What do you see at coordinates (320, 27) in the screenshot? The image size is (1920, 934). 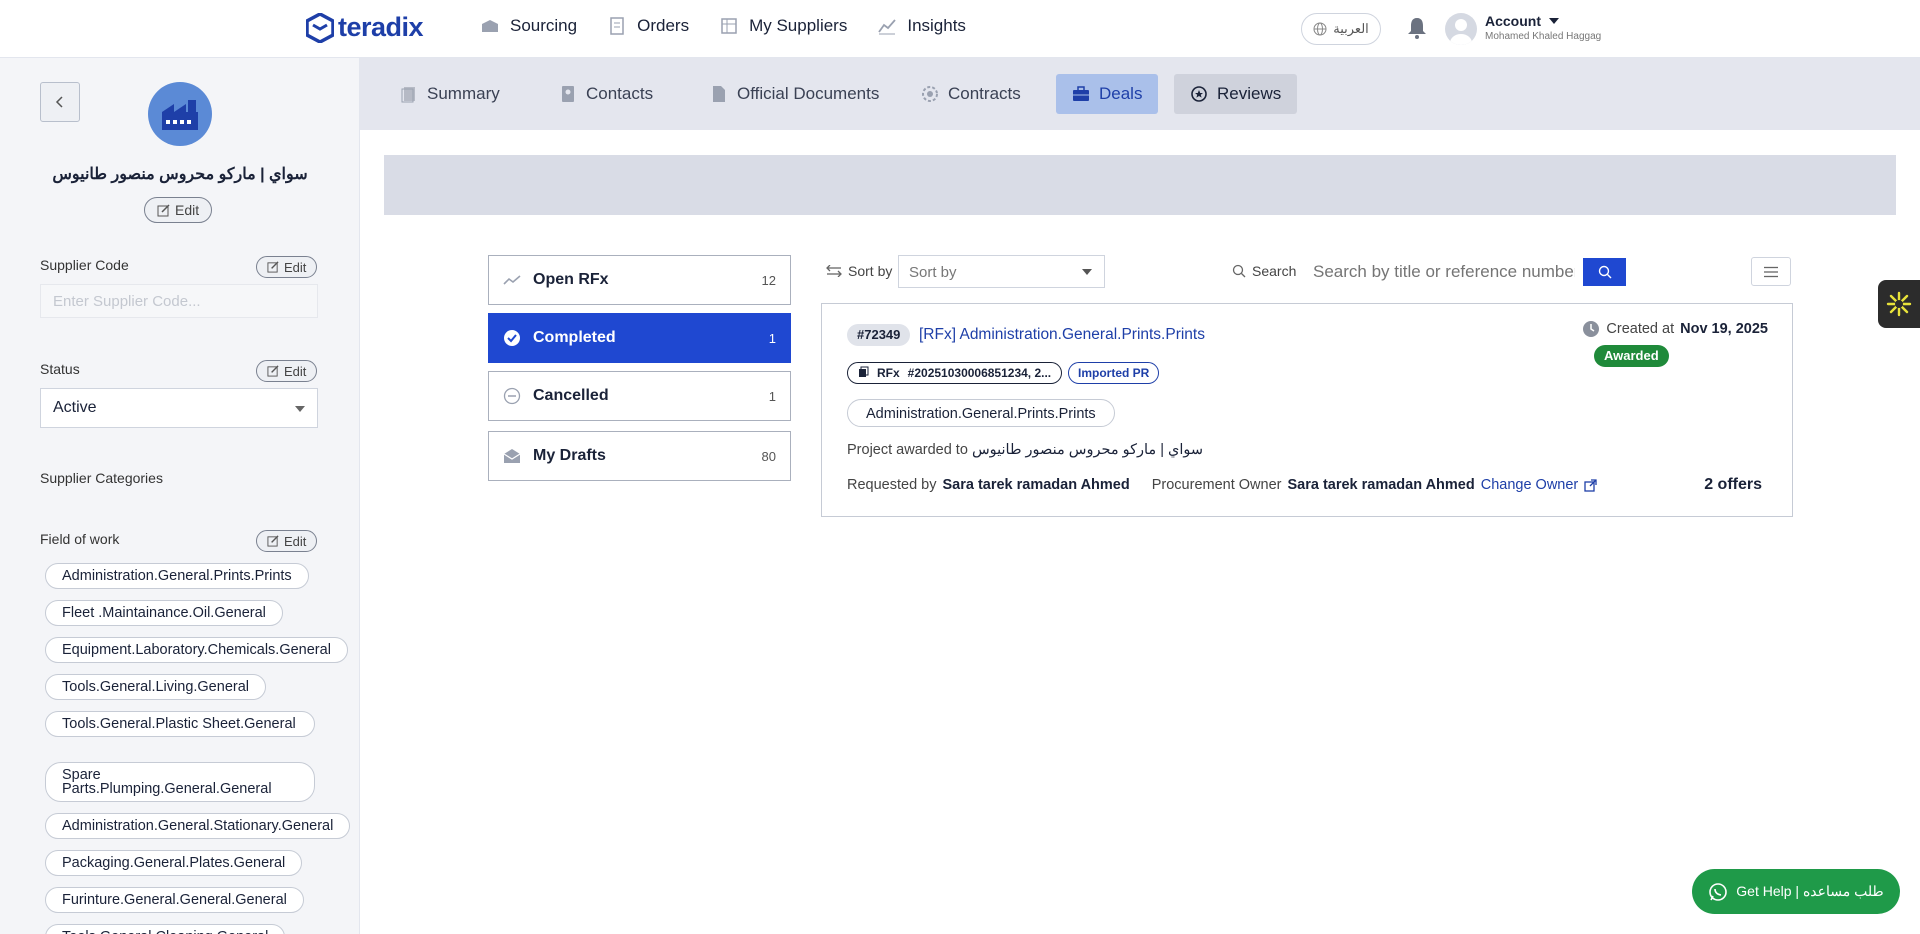 I see `logo-icon` at bounding box center [320, 27].